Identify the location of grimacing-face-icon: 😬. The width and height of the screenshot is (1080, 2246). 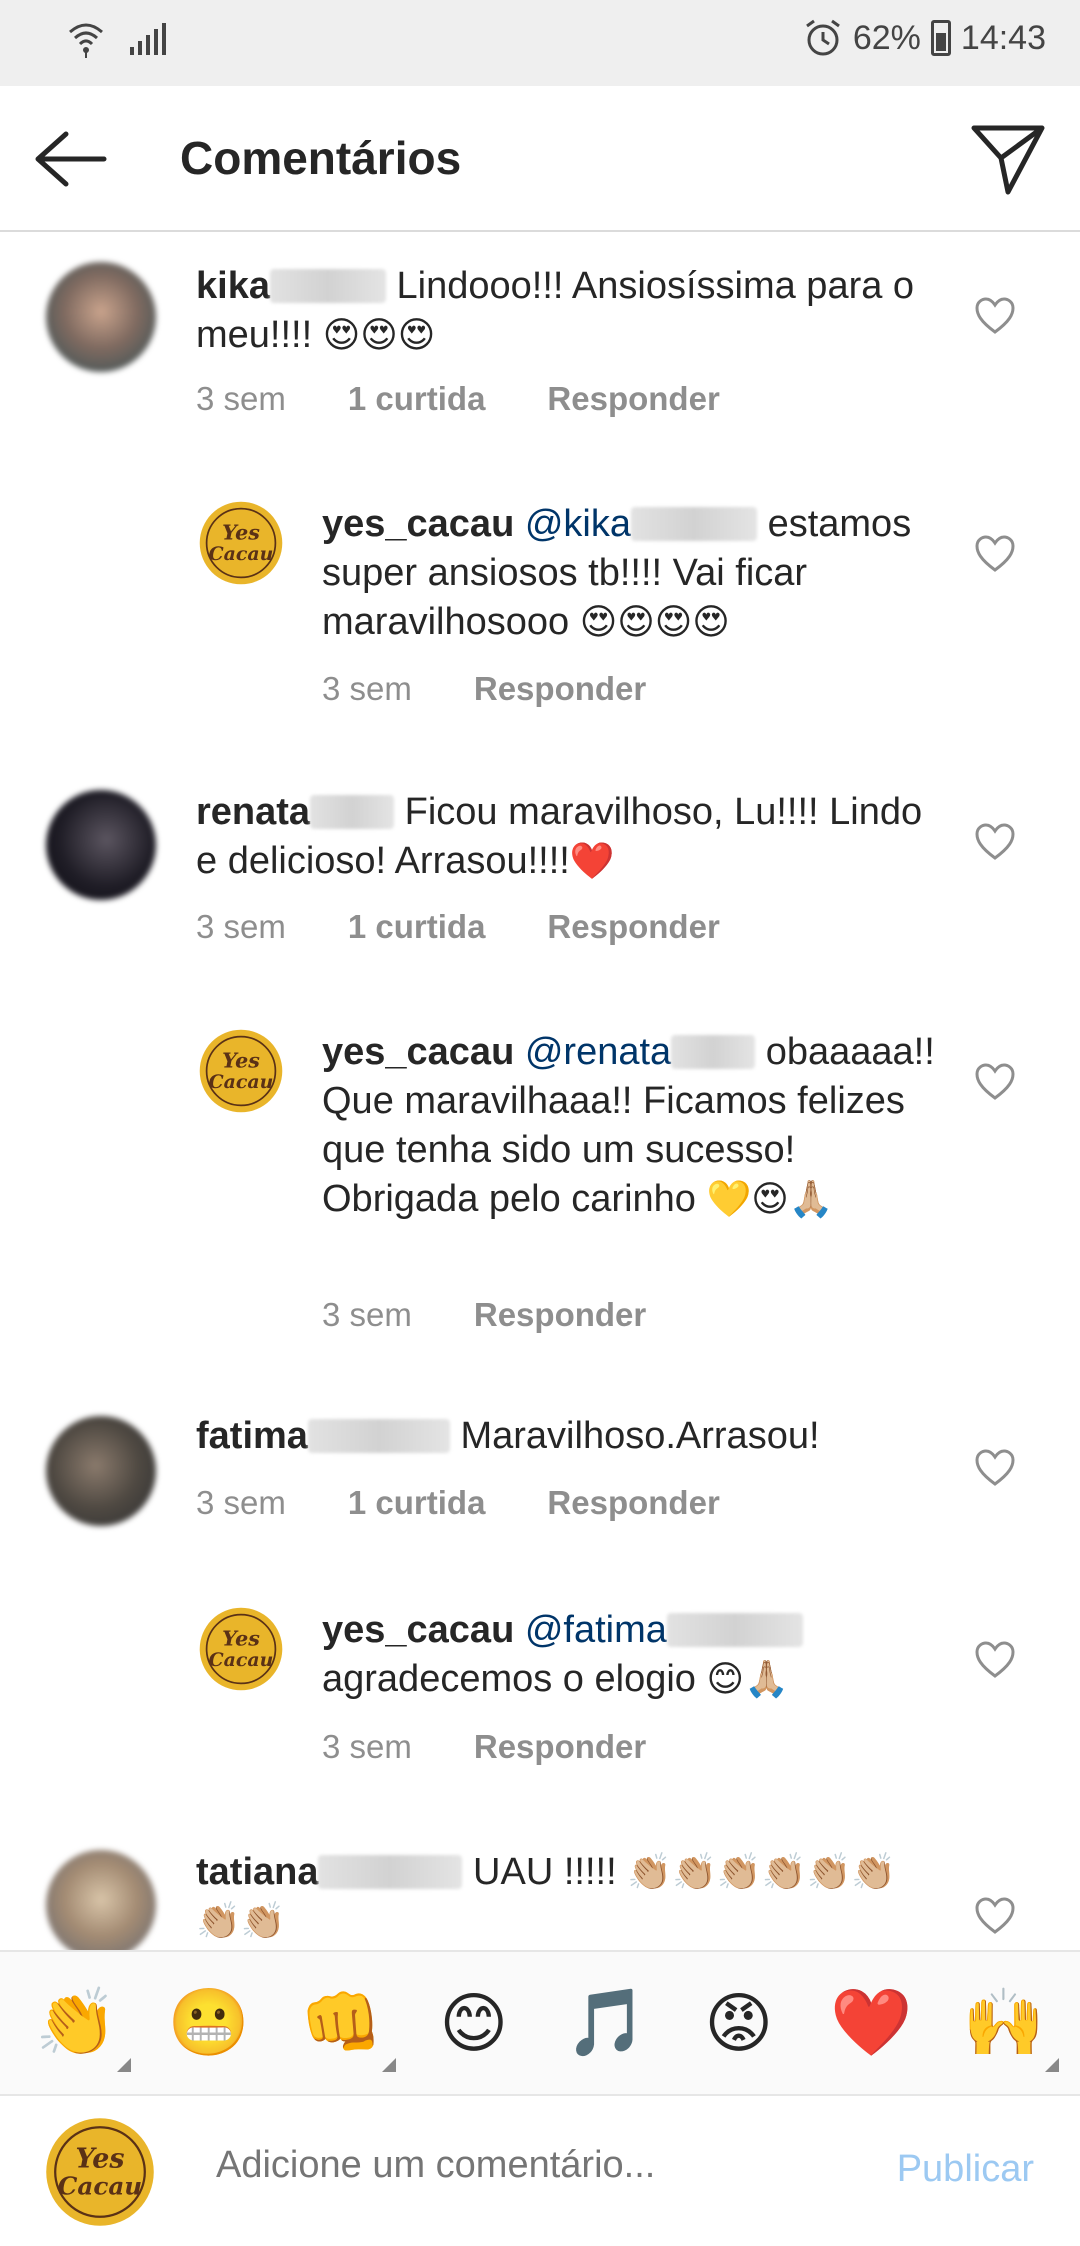
(208, 2022).